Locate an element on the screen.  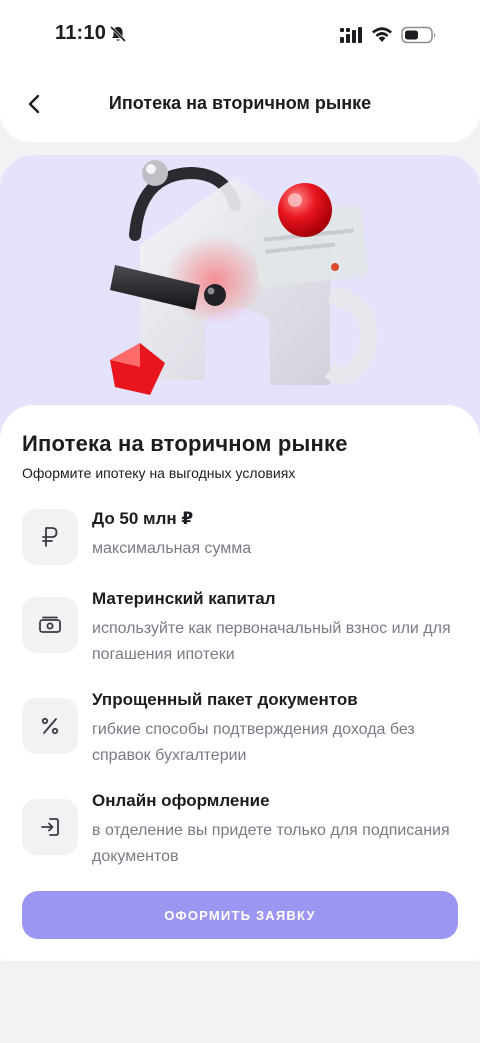
feature-description: максимальная сумма is located at coordinates (172, 548).